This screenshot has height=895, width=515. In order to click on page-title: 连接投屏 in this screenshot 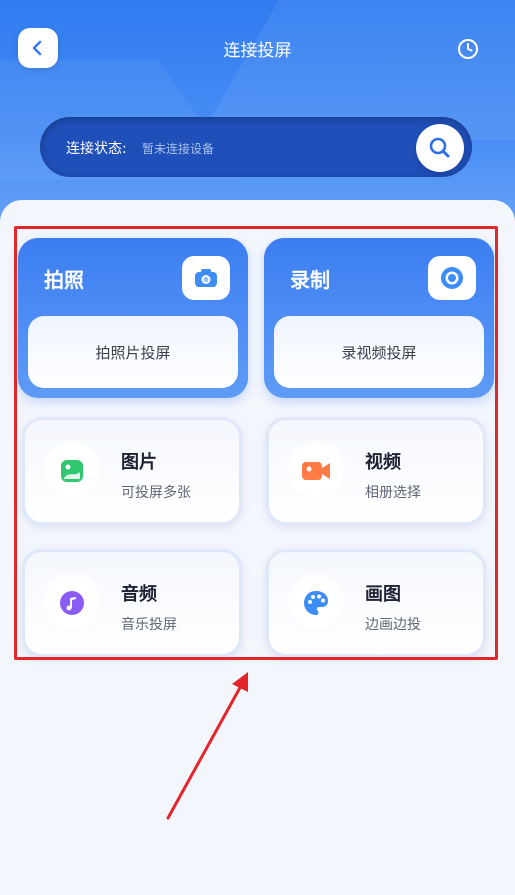, I will do `click(257, 51)`.